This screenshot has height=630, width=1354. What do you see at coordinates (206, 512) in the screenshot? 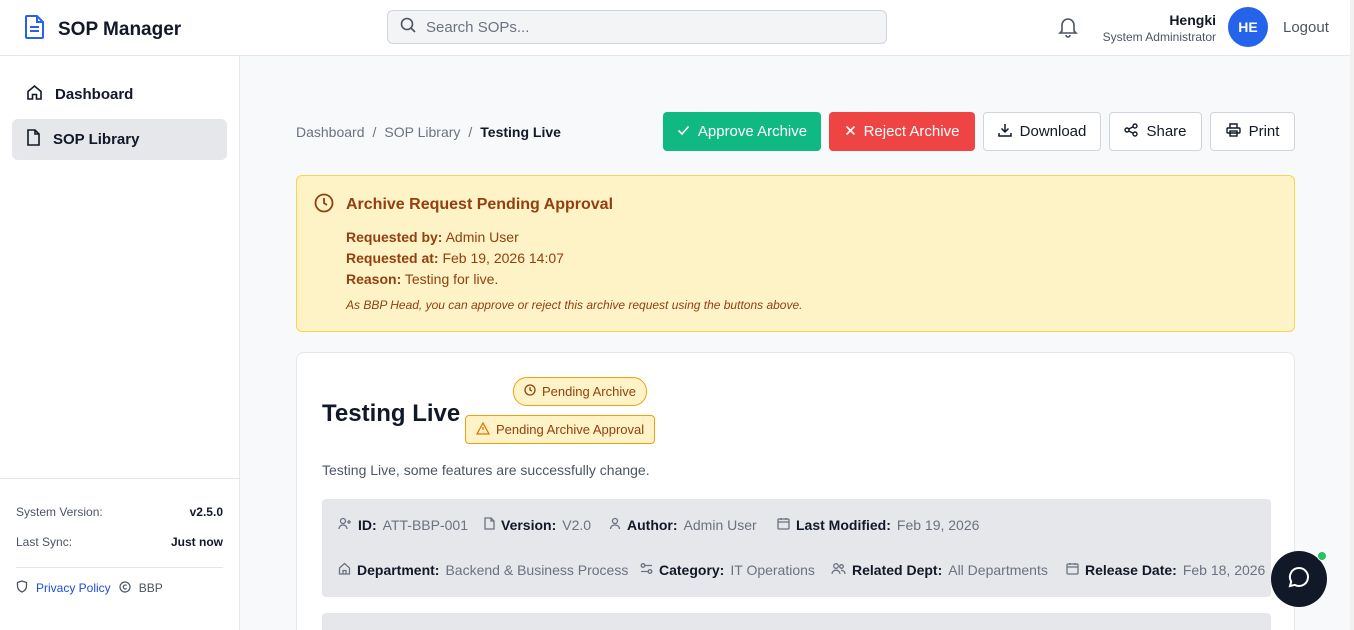
I see `system-version-value: v2.5.0` at bounding box center [206, 512].